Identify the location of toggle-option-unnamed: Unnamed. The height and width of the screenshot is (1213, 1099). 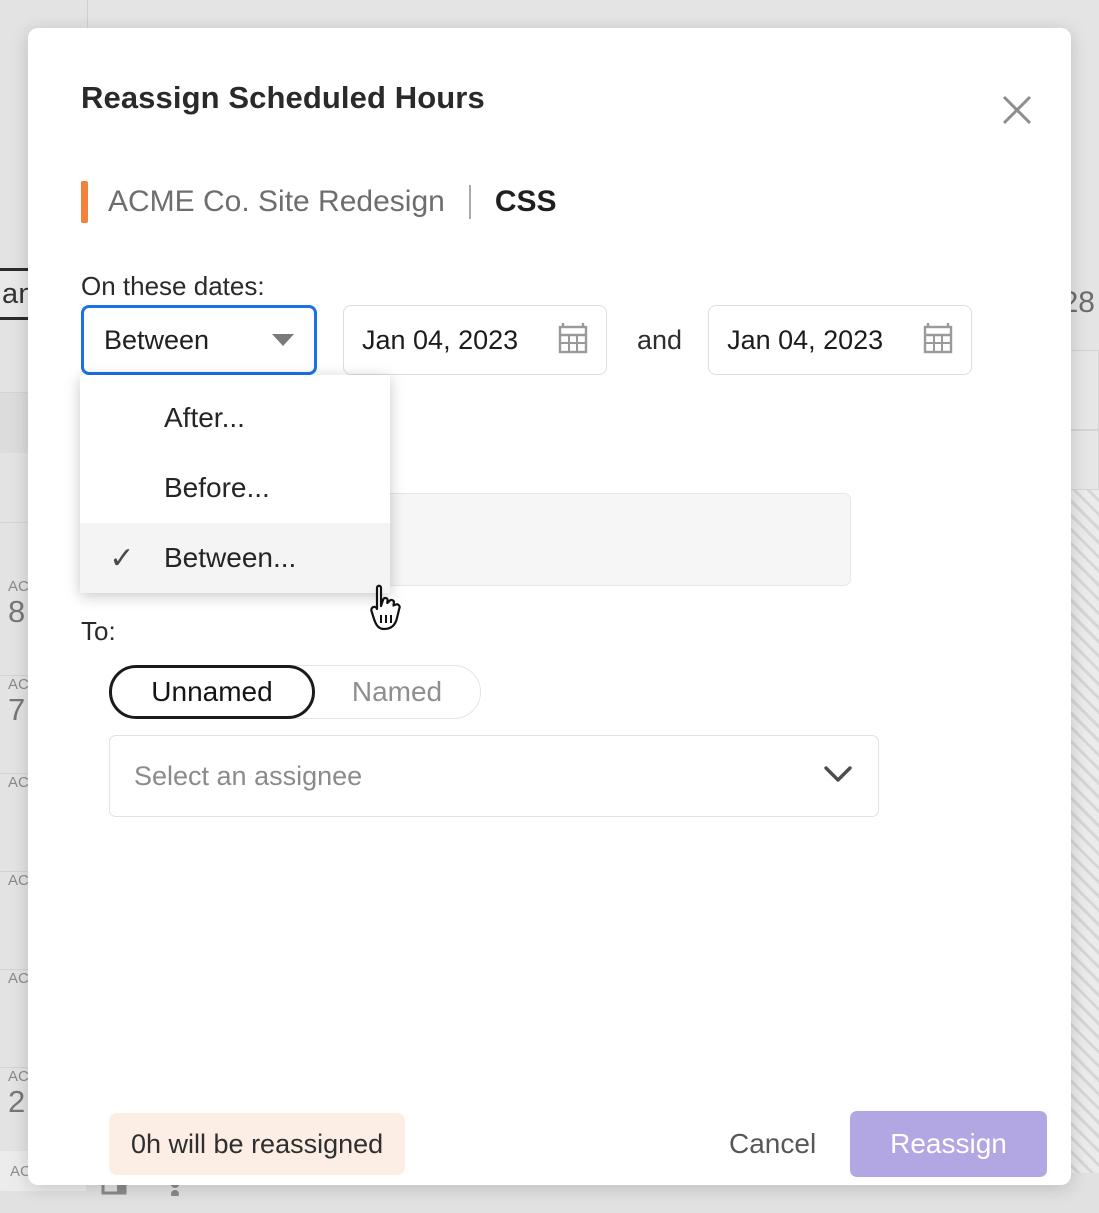
(212, 692).